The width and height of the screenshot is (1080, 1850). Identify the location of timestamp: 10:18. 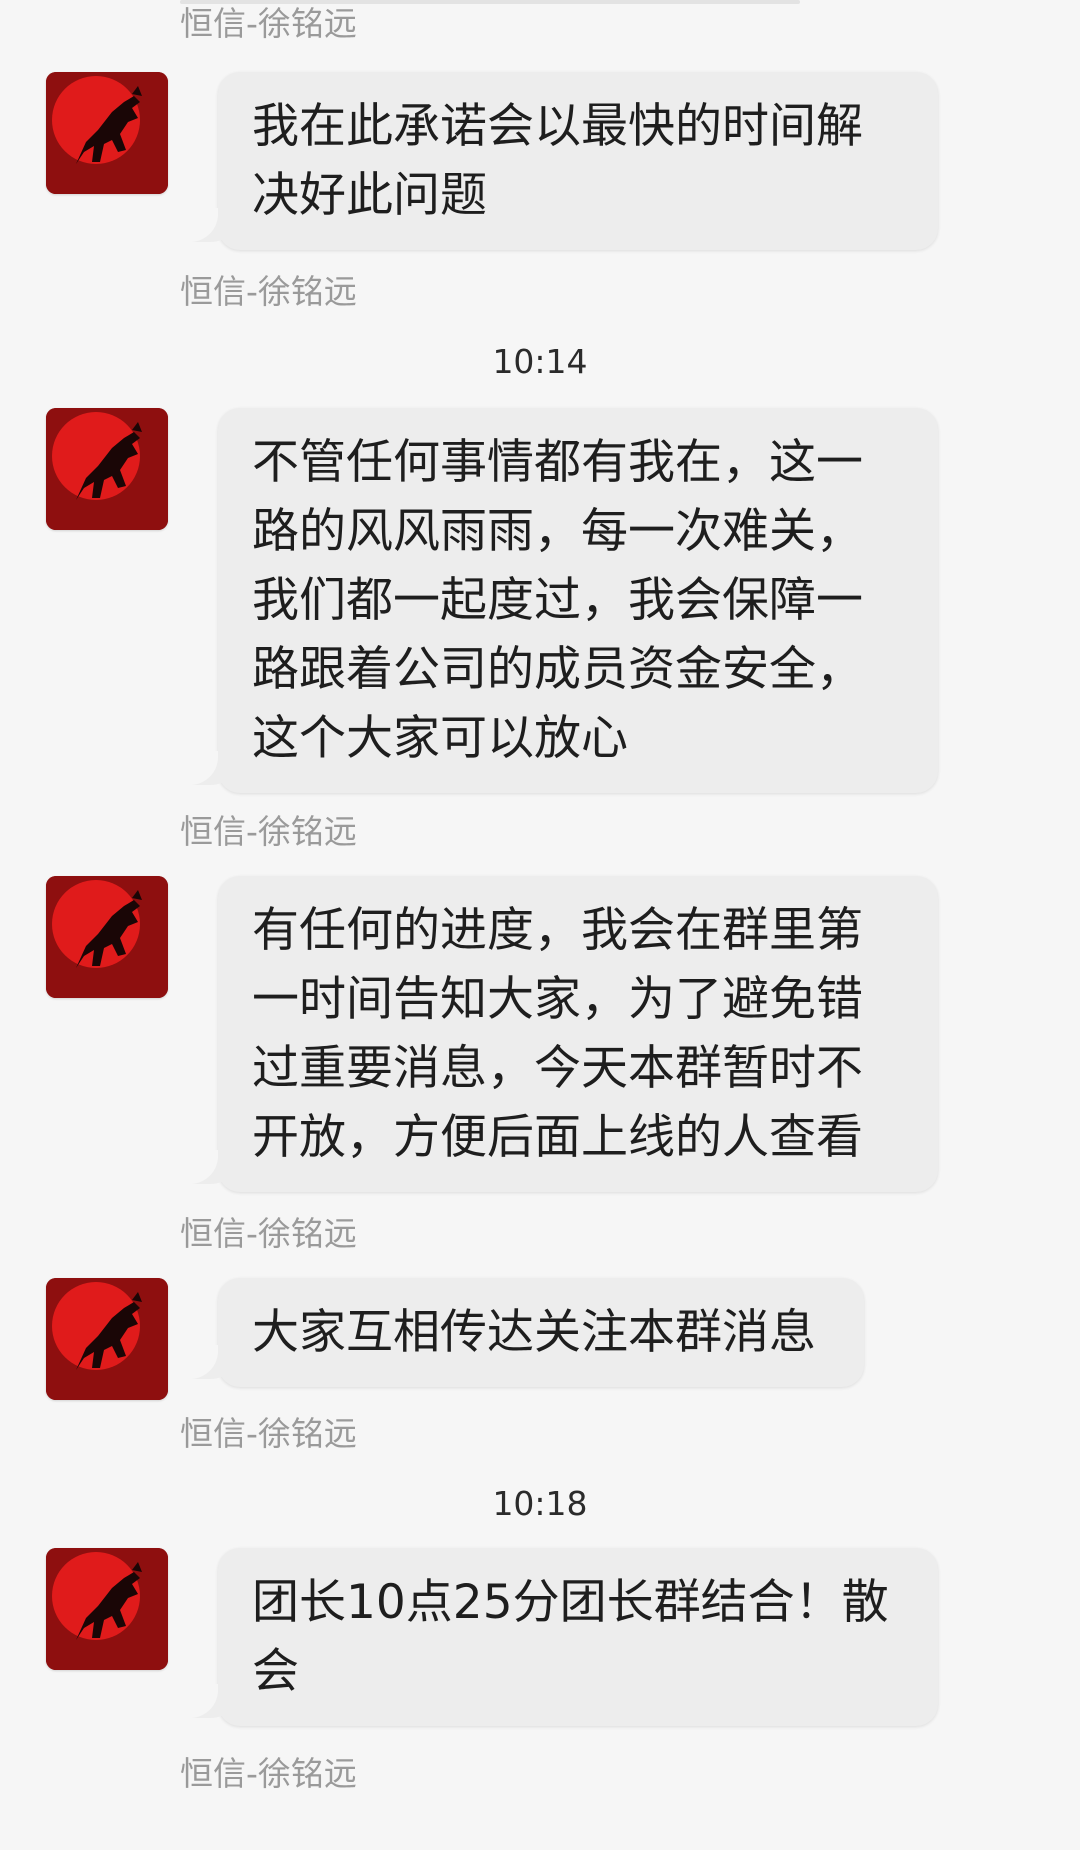
(540, 1503).